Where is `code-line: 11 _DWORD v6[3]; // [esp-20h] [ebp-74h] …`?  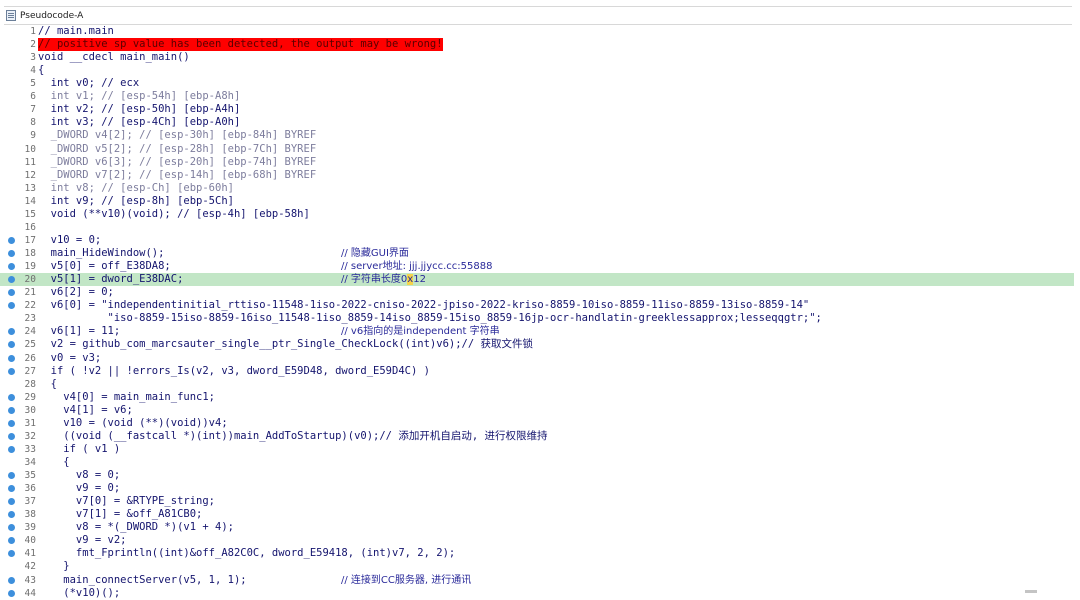
code-line: 11 _DWORD v6[3]; // [esp-20h] [ebp-74h] … is located at coordinates (537, 162).